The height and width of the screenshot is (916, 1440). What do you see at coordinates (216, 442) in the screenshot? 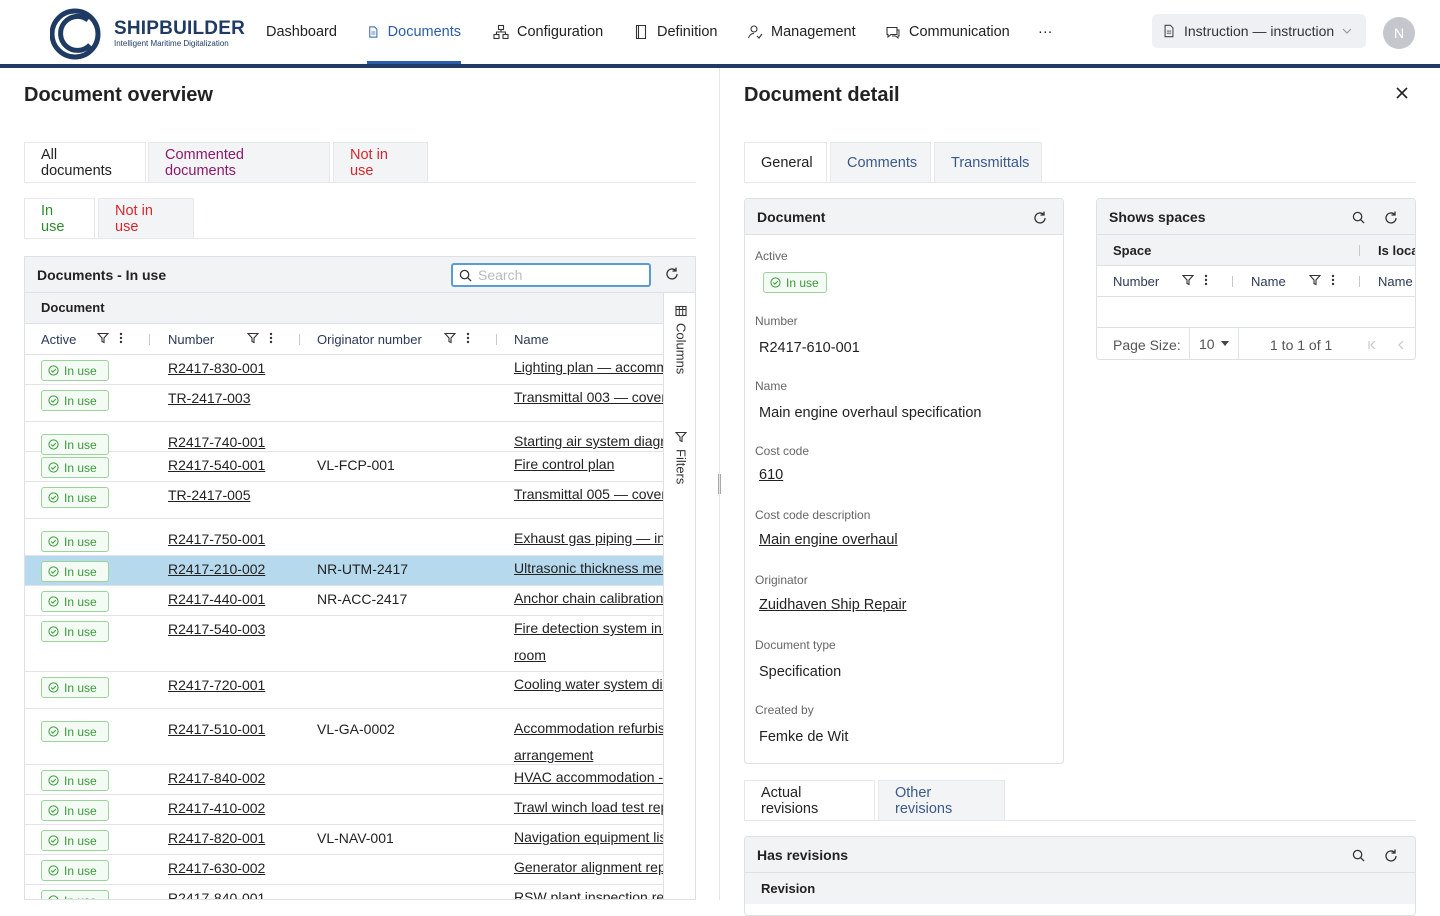
I see `document-number-link: R2417-740-001` at bounding box center [216, 442].